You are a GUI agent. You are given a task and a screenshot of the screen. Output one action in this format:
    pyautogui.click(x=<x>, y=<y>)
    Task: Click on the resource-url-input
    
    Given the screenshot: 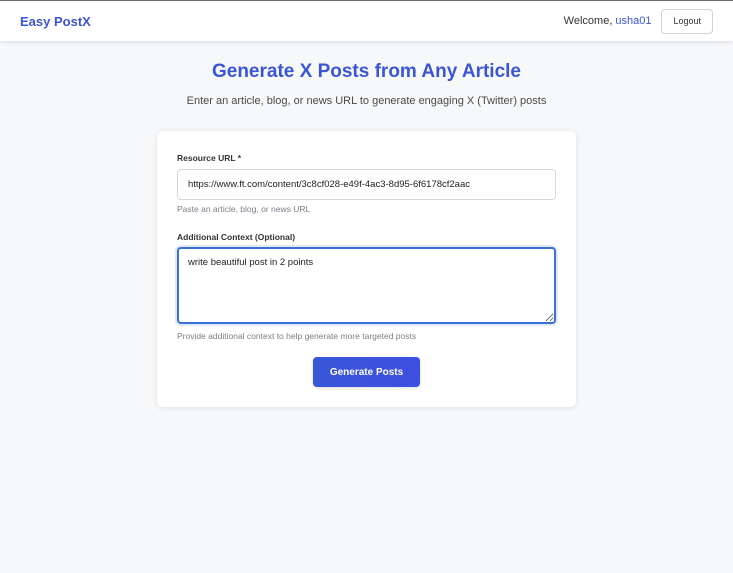 What is the action you would take?
    pyautogui.click(x=366, y=184)
    